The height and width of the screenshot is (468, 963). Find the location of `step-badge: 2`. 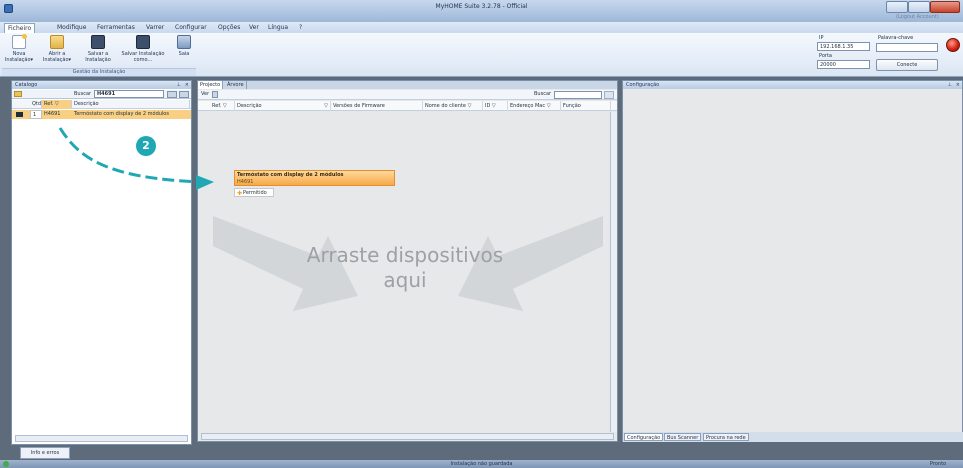

step-badge: 2 is located at coordinates (146, 146).